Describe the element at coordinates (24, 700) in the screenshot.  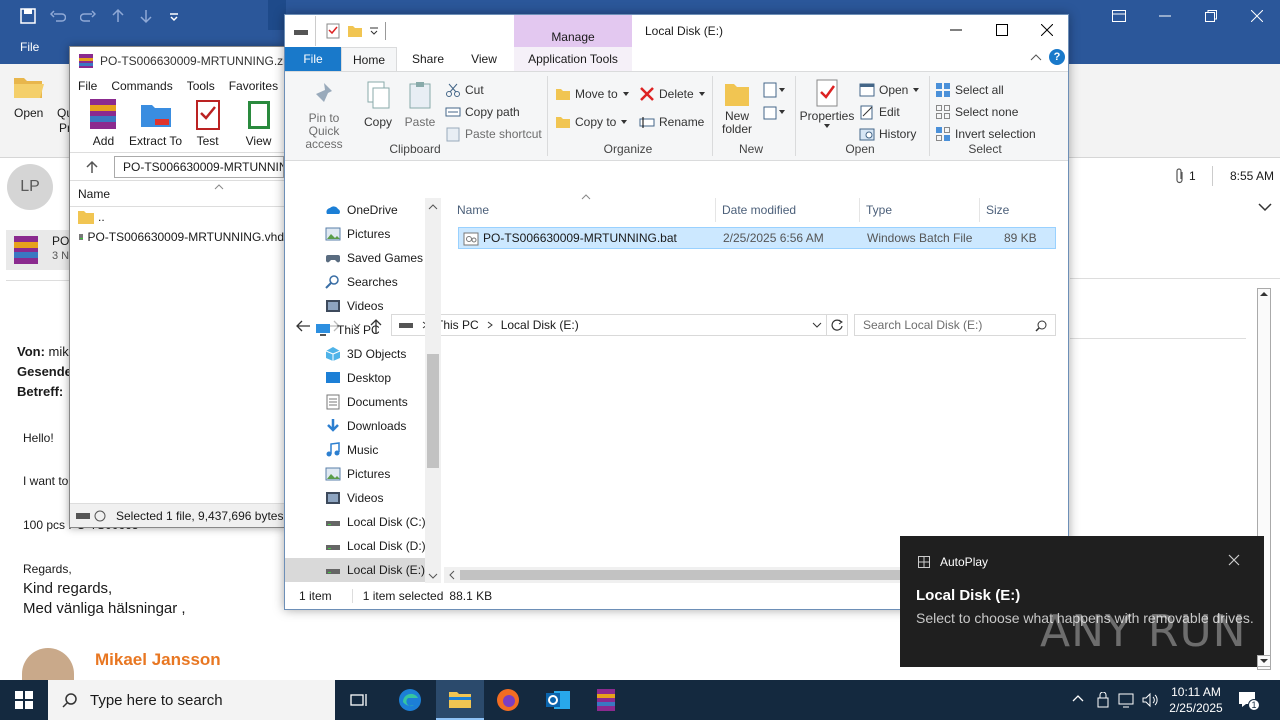
I see `start-button` at that location.